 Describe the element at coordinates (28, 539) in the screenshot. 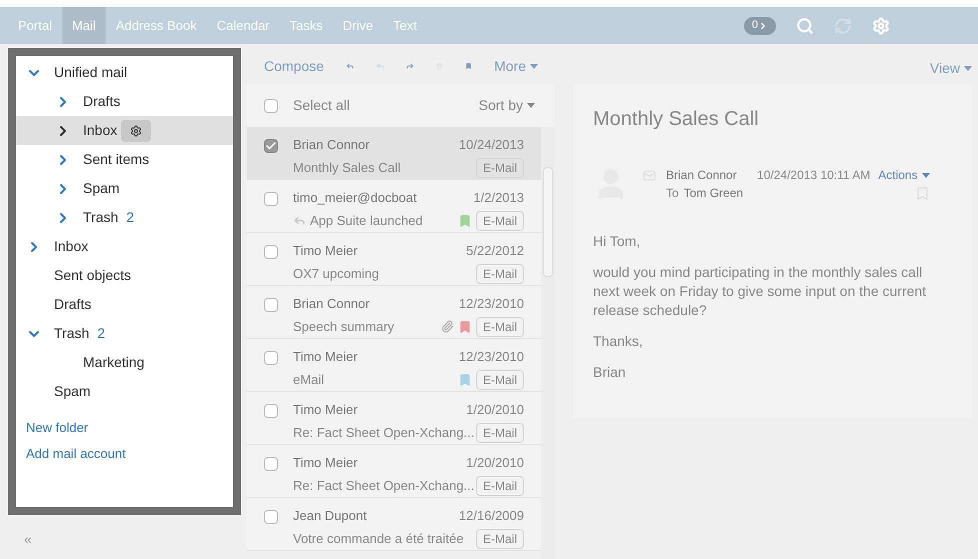

I see `collapse-button: «` at that location.